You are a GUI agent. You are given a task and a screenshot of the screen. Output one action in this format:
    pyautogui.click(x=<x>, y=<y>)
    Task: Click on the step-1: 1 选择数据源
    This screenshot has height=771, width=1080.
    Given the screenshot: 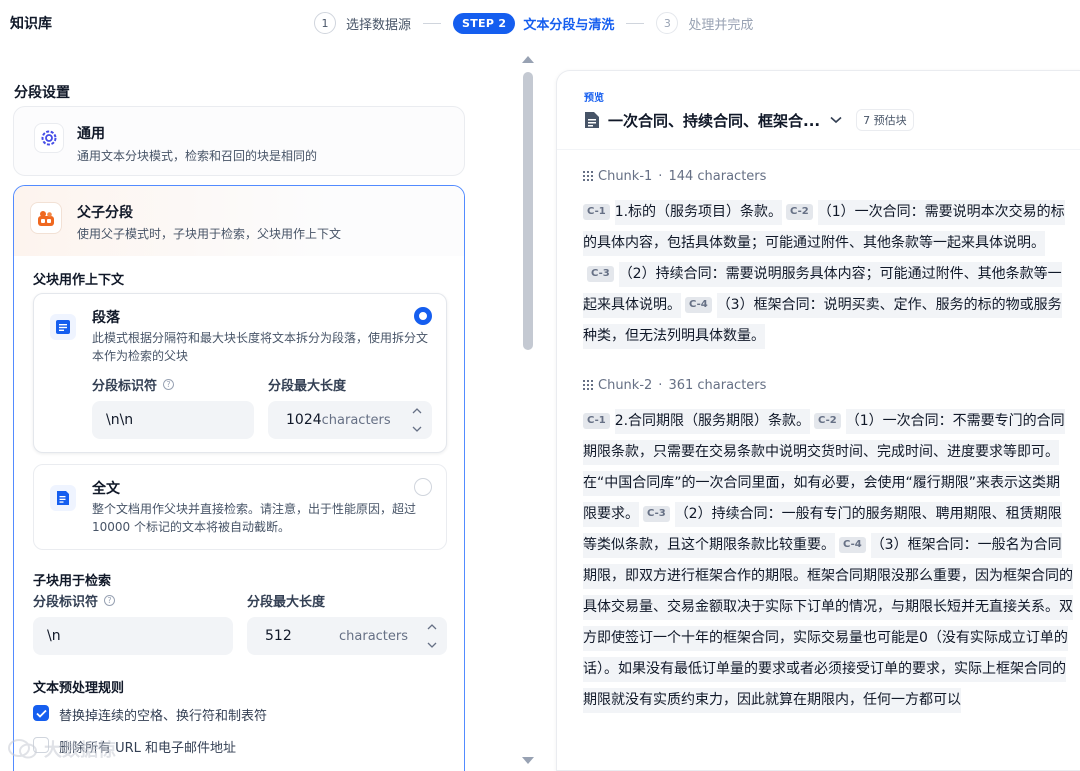 What is the action you would take?
    pyautogui.click(x=362, y=23)
    